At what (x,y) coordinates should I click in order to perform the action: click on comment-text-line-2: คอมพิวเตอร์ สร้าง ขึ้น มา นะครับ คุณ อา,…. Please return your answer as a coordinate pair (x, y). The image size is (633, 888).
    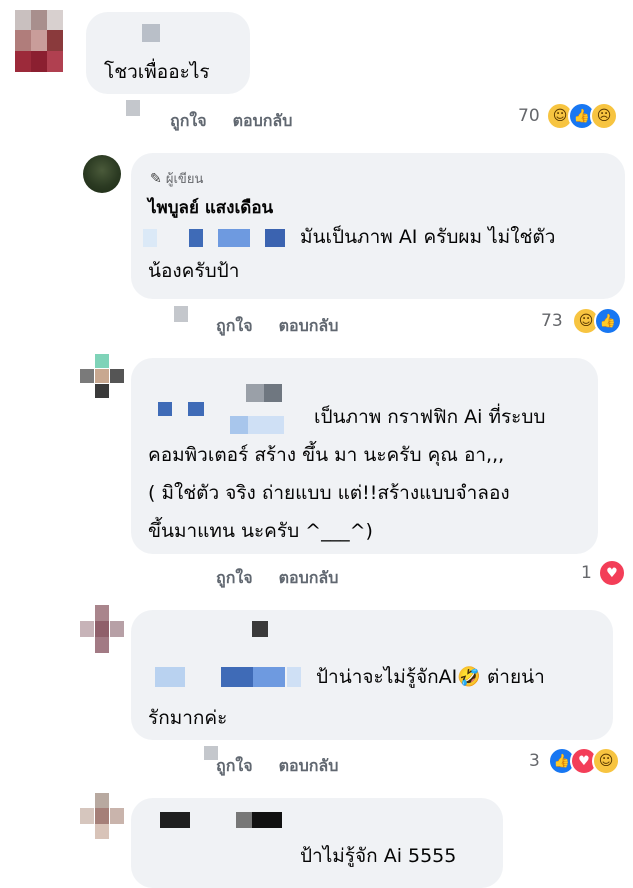
    Looking at the image, I should click on (326, 455).